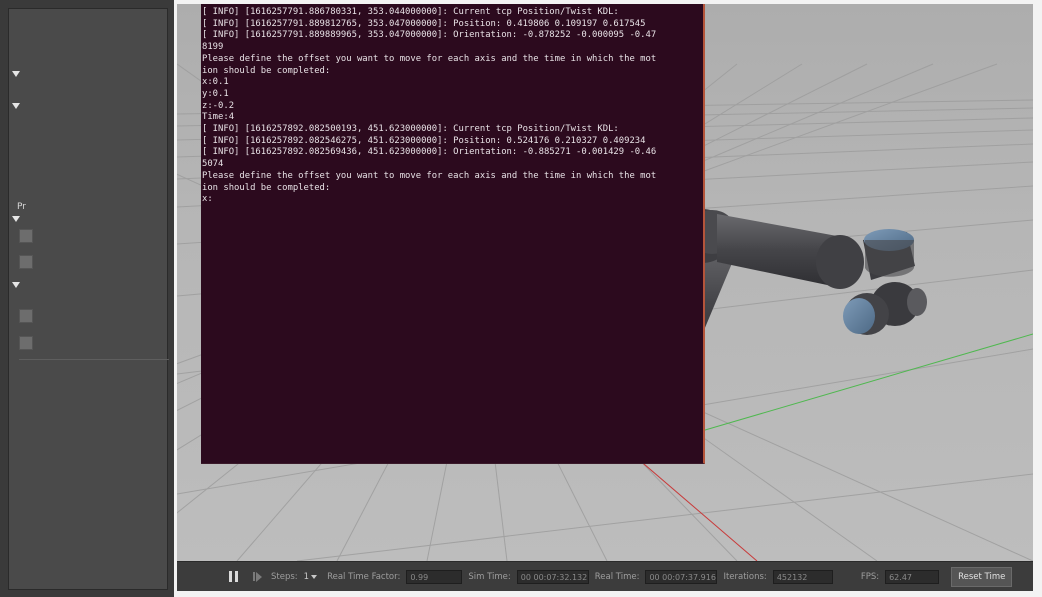 The image size is (1042, 597). Describe the element at coordinates (982, 576) in the screenshot. I see `reset-time-button: Reset Time` at that location.